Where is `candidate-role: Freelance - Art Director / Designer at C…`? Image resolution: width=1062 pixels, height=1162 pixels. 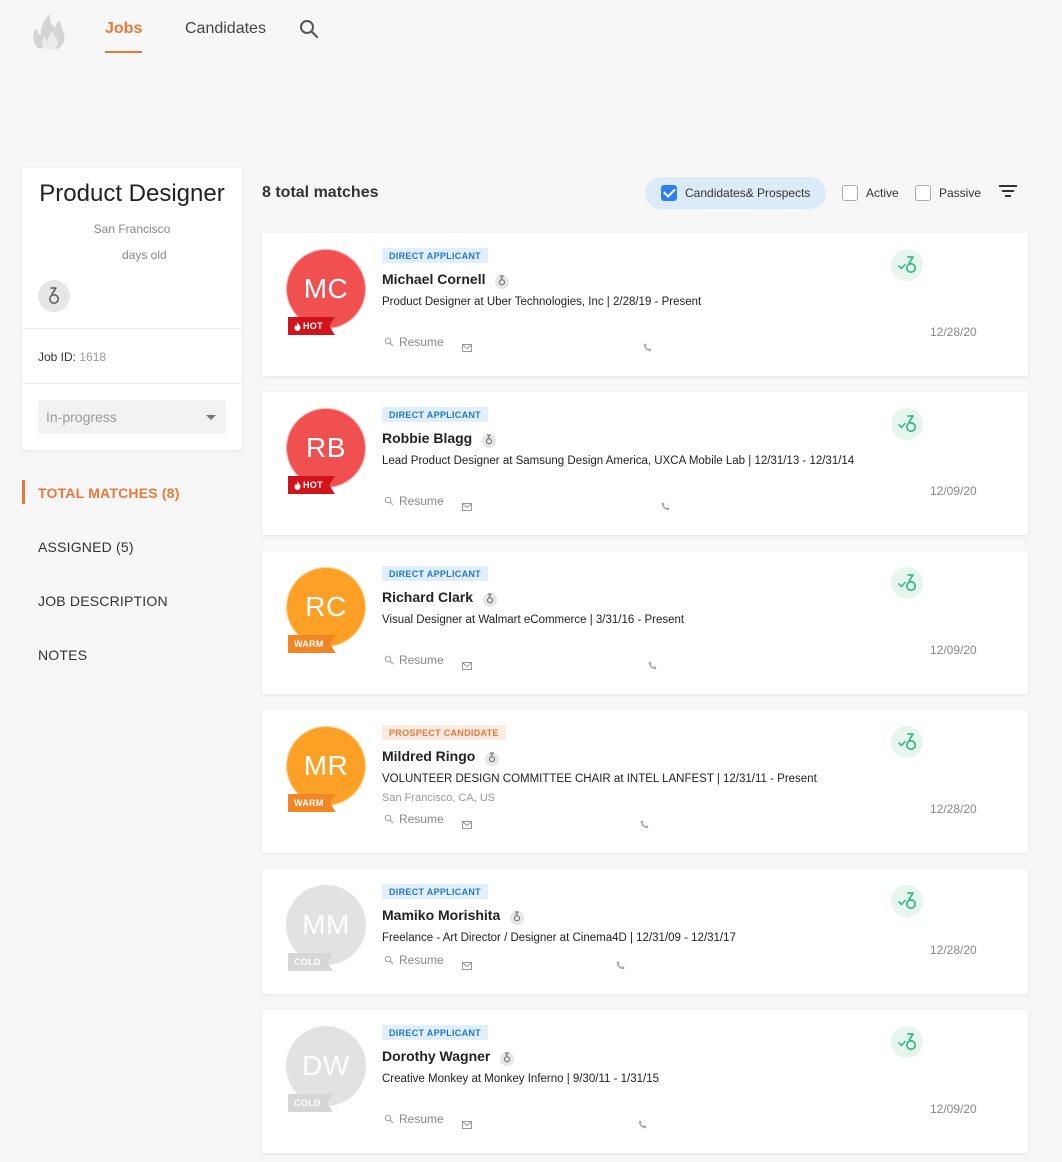 candidate-role: Freelance - Art Director / Designer at C… is located at coordinates (559, 938).